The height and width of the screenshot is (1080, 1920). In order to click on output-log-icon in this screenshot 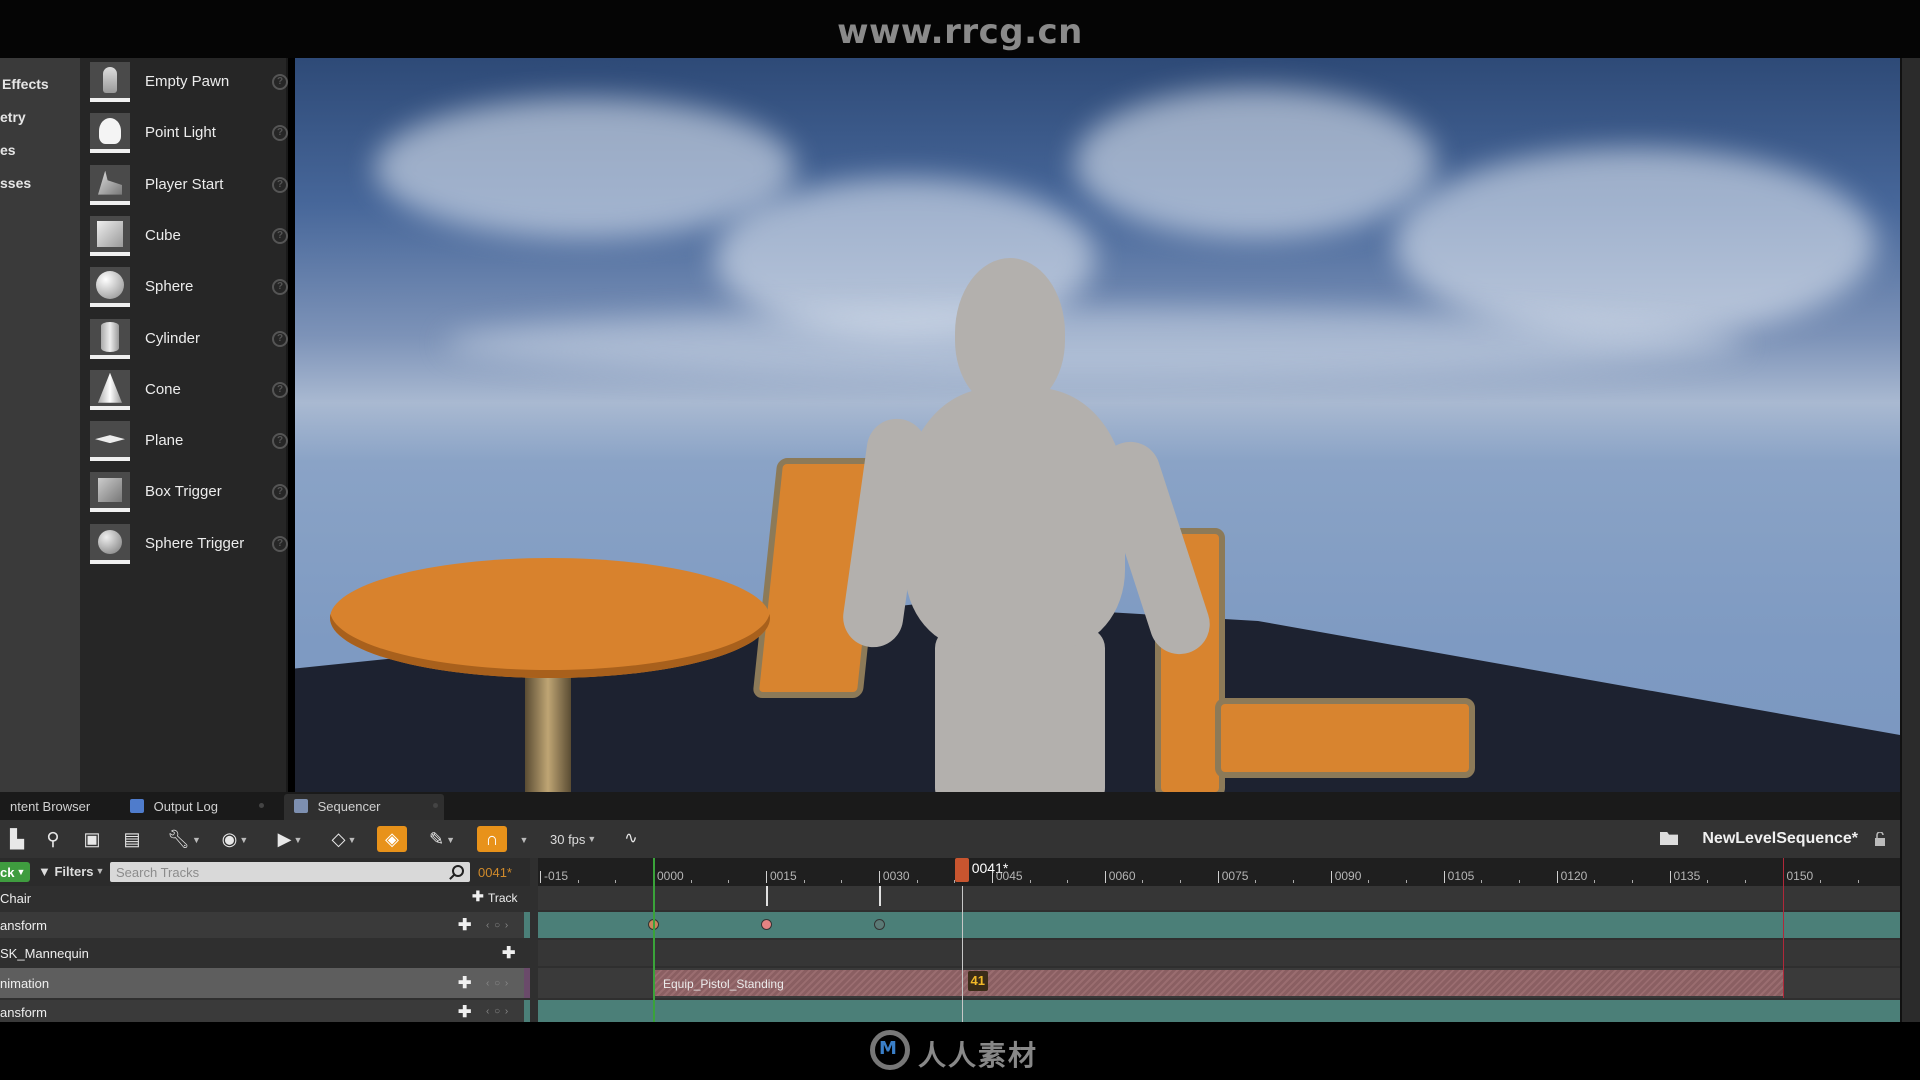, I will do `click(137, 806)`.